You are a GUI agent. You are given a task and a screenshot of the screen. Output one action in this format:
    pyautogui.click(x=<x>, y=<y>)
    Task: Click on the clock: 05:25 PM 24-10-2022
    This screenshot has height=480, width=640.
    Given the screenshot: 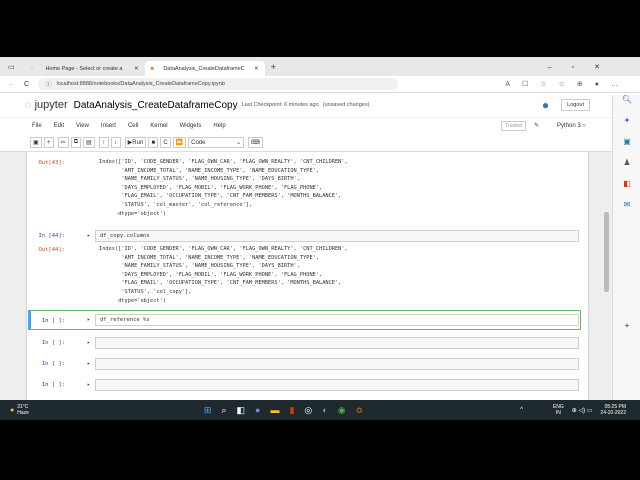 What is the action you would take?
    pyautogui.click(x=613, y=410)
    